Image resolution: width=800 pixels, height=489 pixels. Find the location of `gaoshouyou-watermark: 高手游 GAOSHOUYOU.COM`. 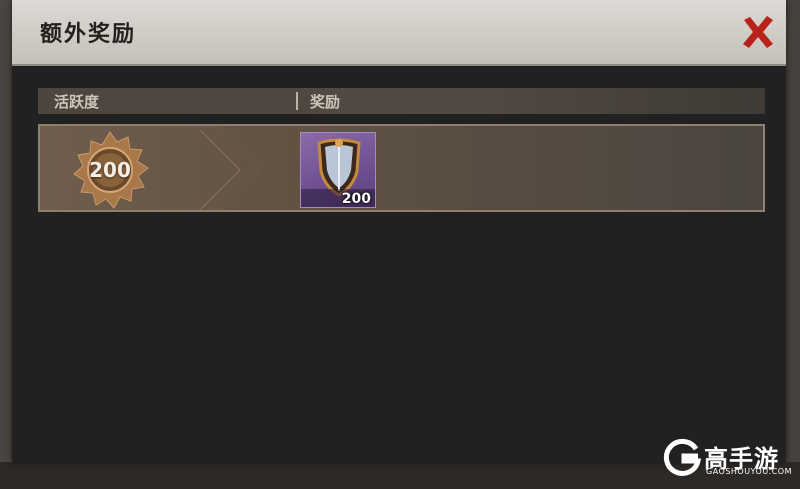

gaoshouyou-watermark: 高手游 GAOSHOUYOU.COM is located at coordinates (727, 459).